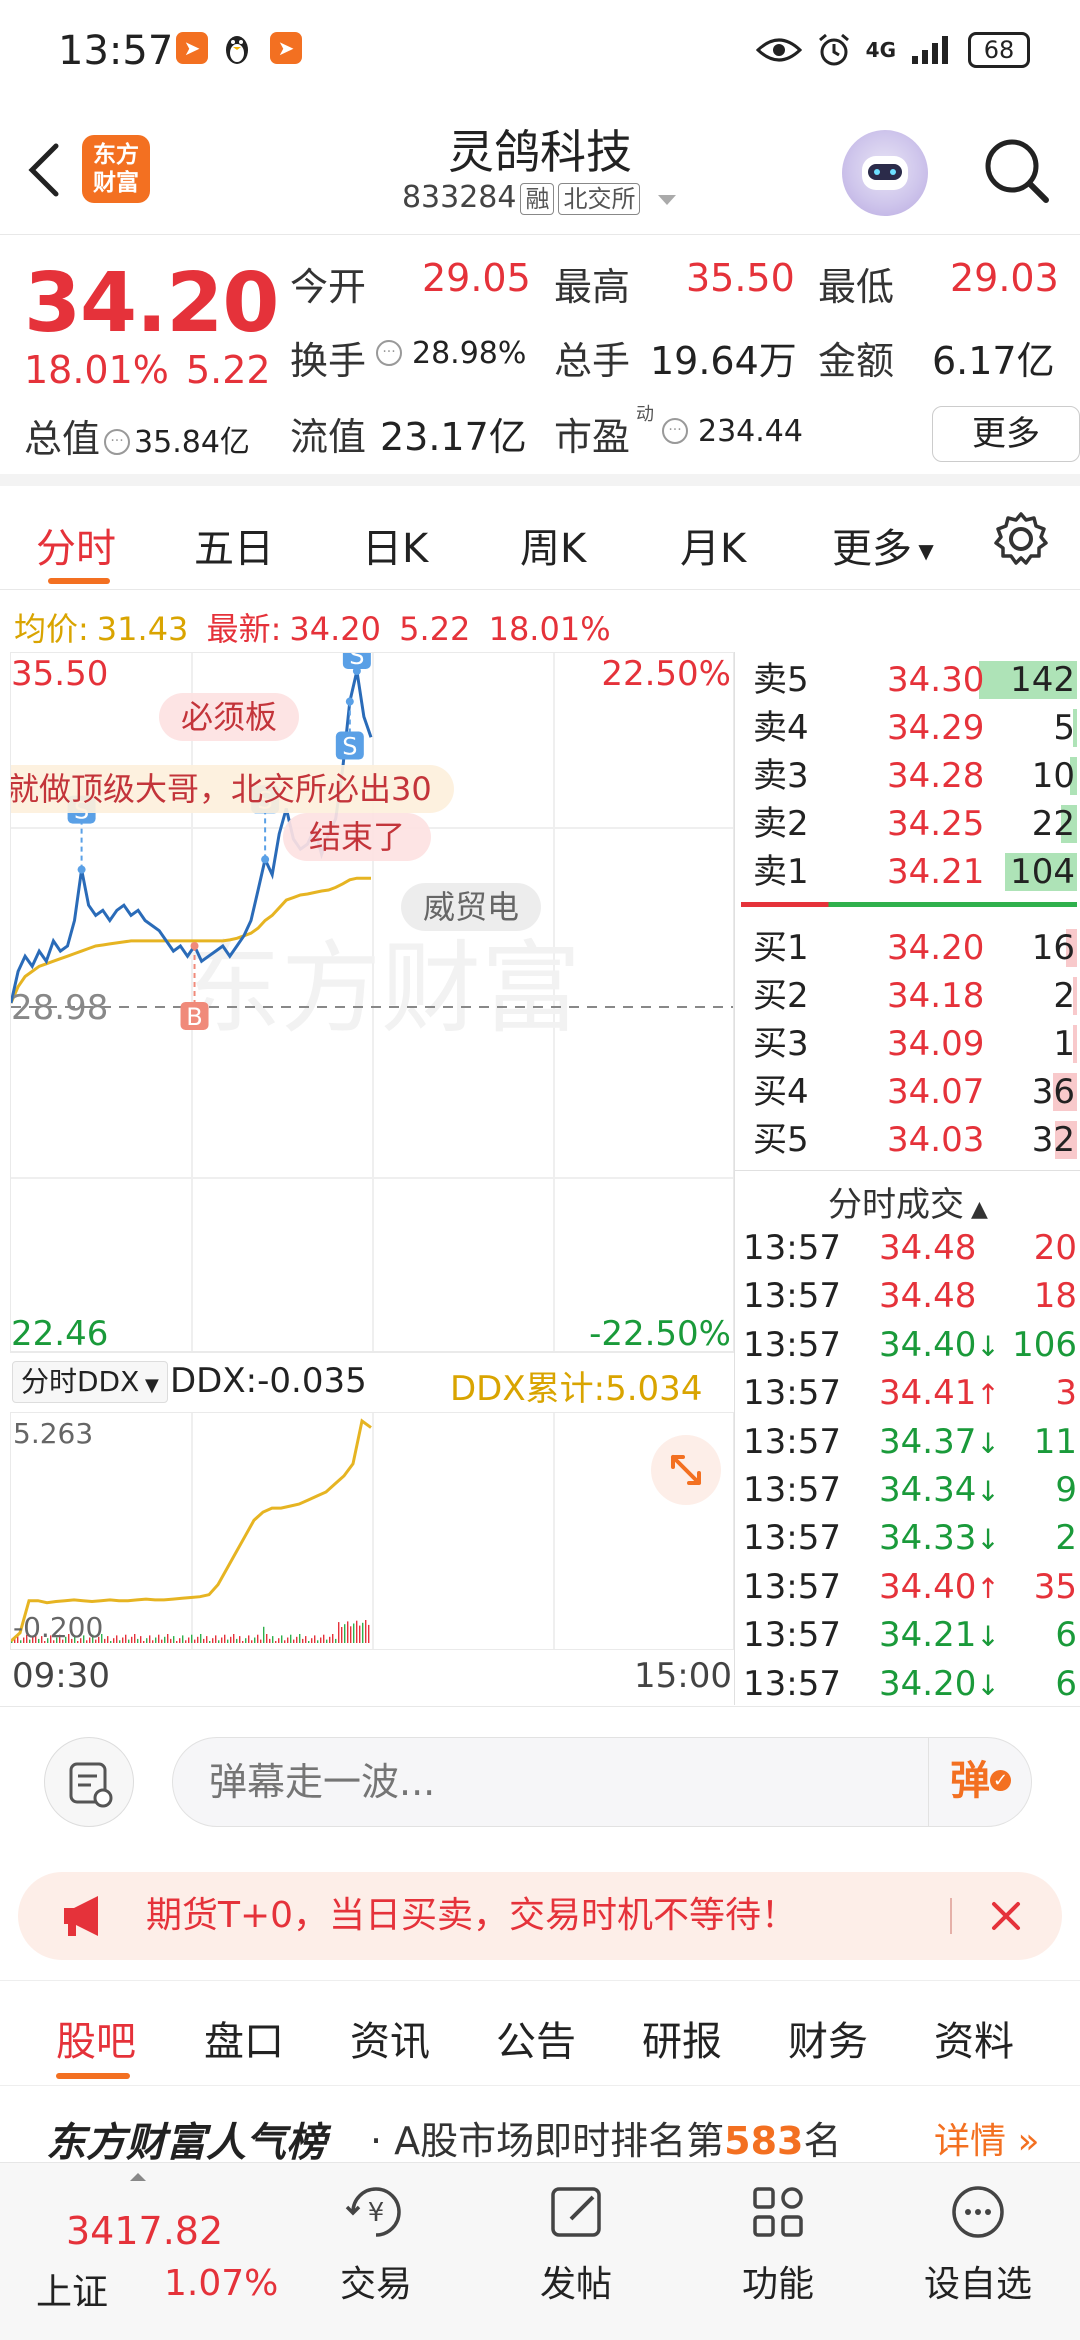 The image size is (1080, 2340). What do you see at coordinates (62, 439) in the screenshot?
I see `total-value-label: 总值` at bounding box center [62, 439].